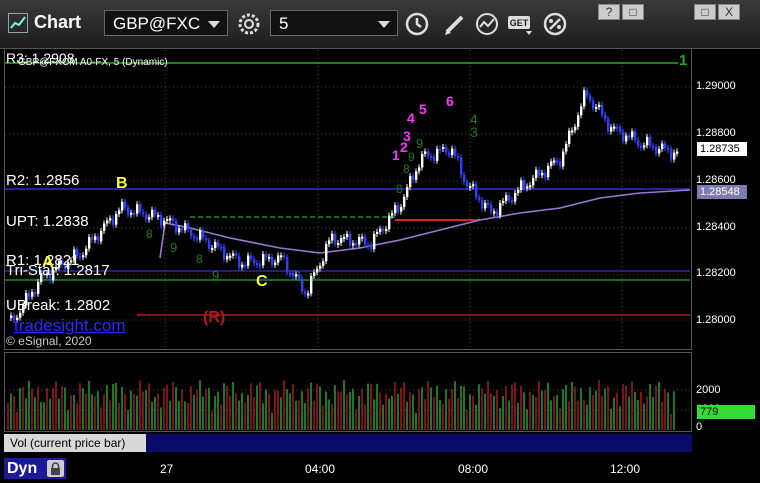  What do you see at coordinates (157, 23) in the screenshot?
I see `symbol-value: GBP@FXC` at bounding box center [157, 23].